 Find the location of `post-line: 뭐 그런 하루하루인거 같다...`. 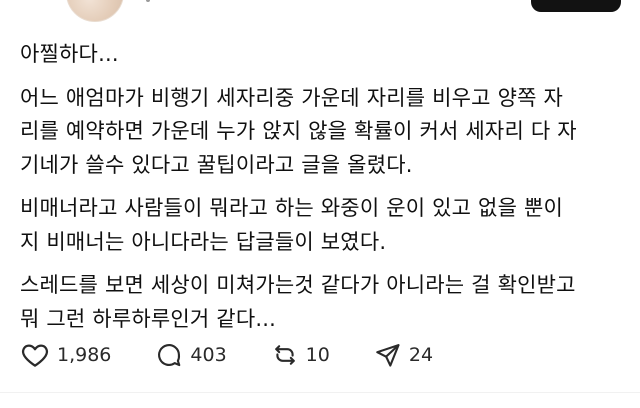

post-line: 뭐 그런 하루하루인거 같다... is located at coordinates (148, 318).